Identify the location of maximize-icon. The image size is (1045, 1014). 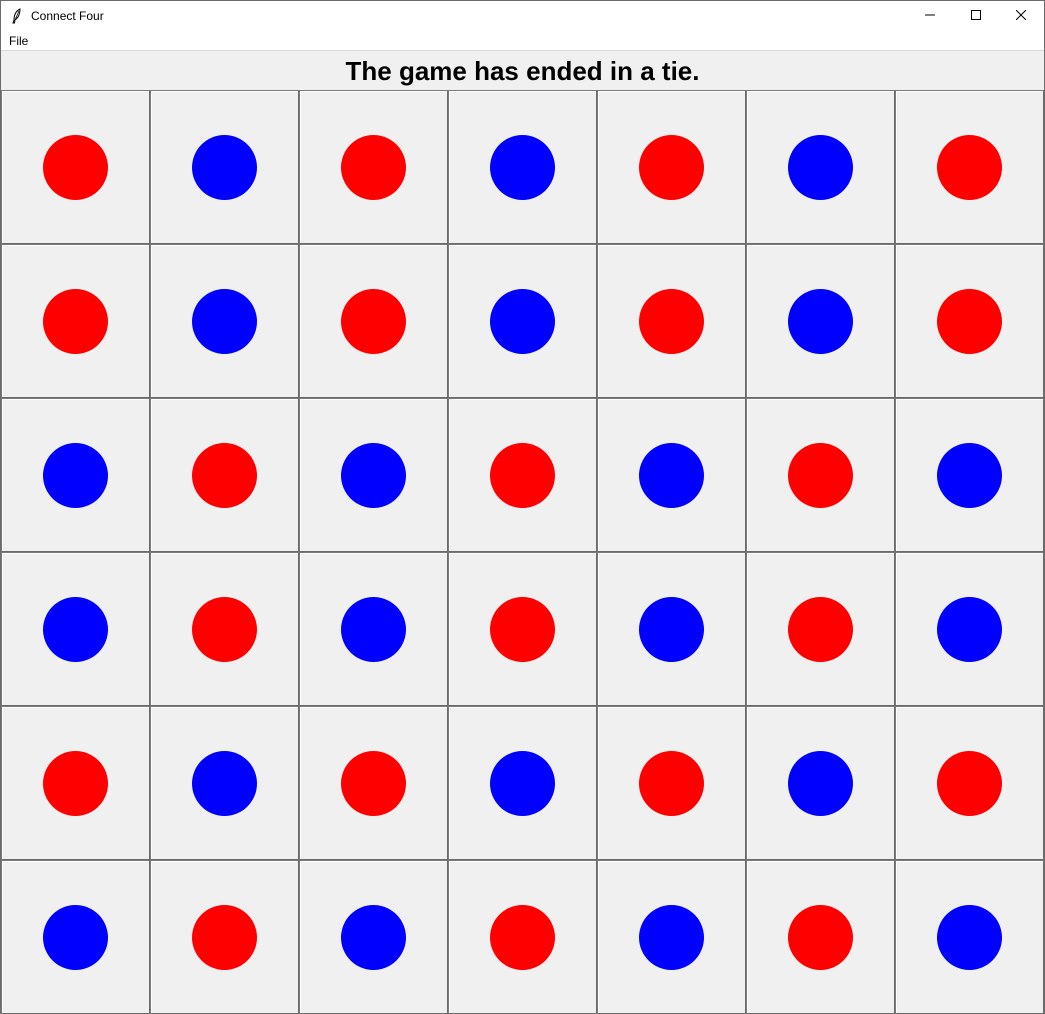
(976, 16).